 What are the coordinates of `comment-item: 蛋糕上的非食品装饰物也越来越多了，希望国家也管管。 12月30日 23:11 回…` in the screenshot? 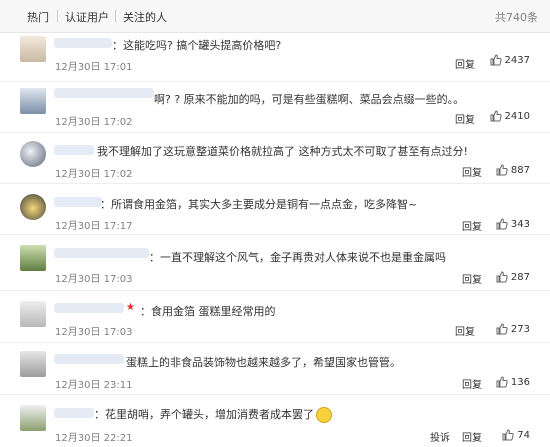 It's located at (275, 369).